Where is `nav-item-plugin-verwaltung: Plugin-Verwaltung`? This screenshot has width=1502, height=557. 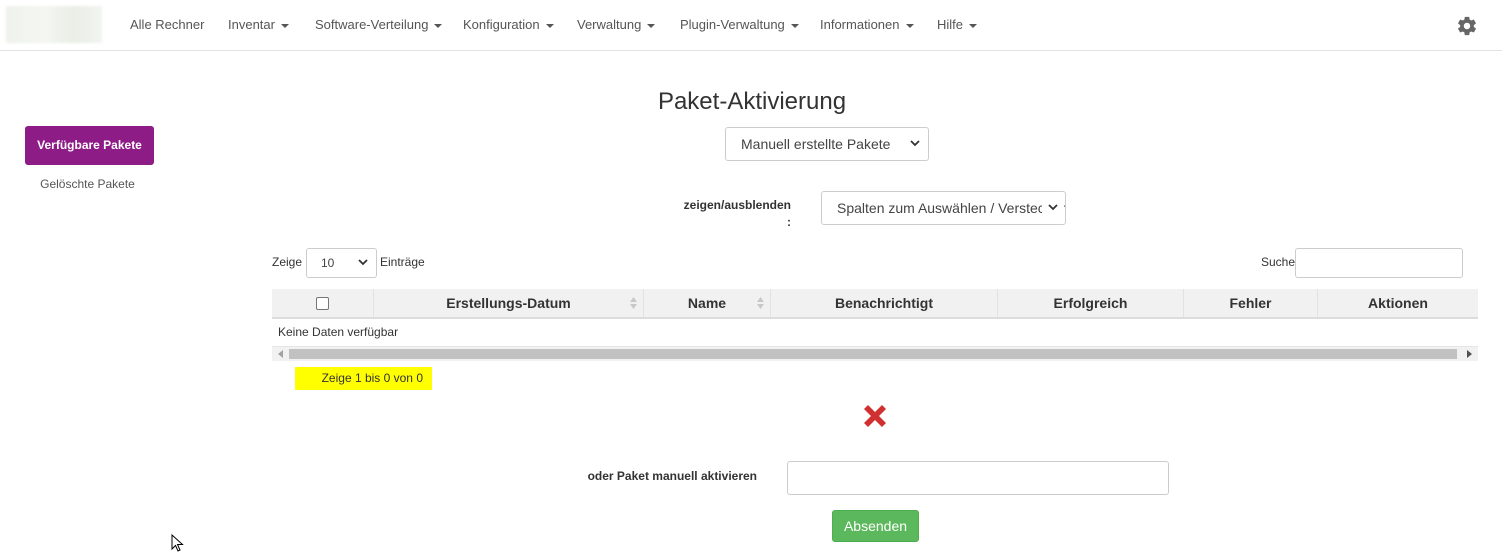
nav-item-plugin-verwaltung: Plugin-Verwaltung is located at coordinates (739, 24).